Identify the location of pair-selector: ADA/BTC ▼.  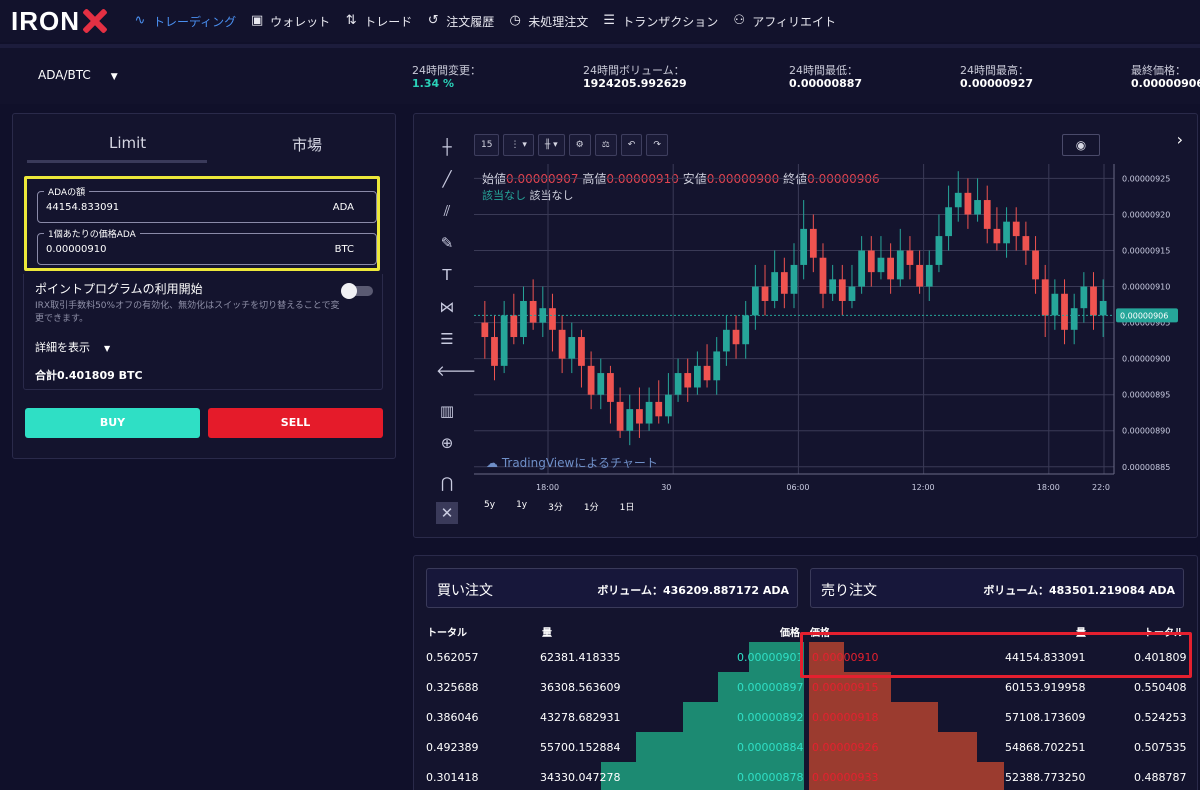
(78, 75).